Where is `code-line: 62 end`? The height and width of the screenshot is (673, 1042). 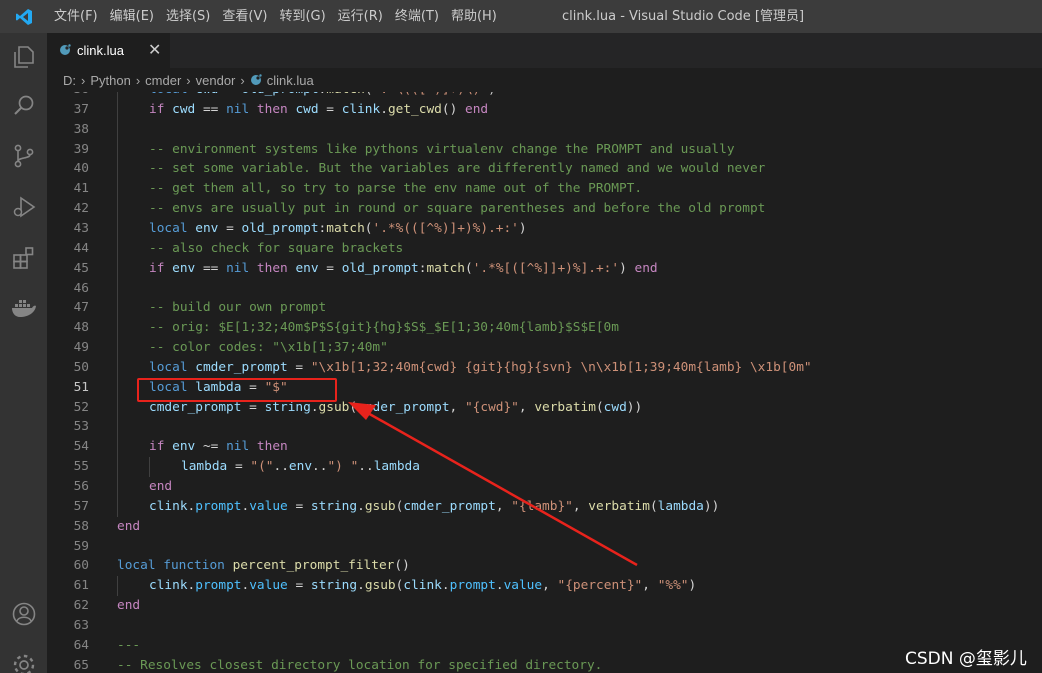
code-line: 62 end is located at coordinates (544, 606).